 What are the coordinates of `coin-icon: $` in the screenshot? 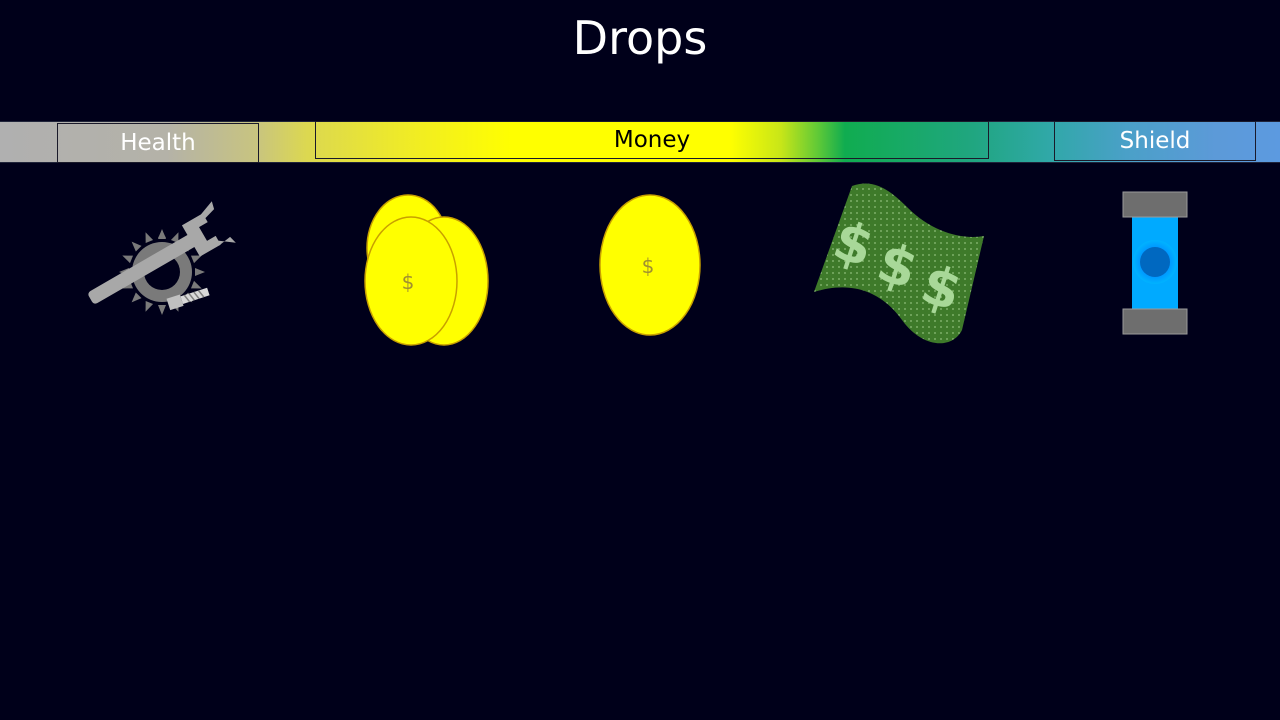 It's located at (651, 266).